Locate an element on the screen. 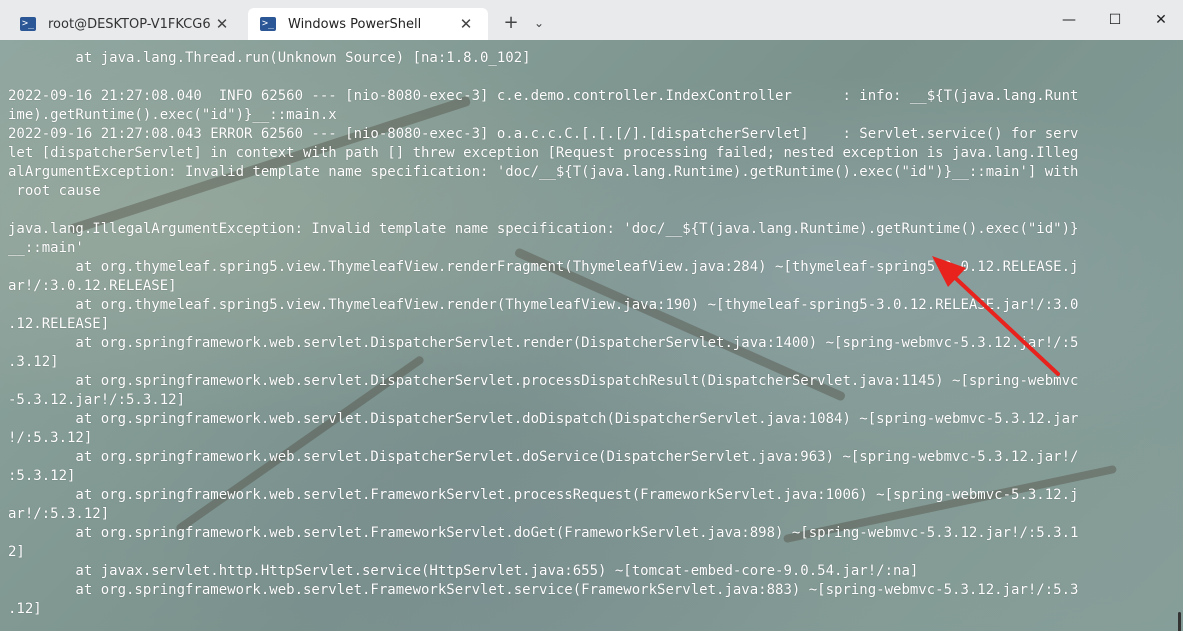 The width and height of the screenshot is (1183, 631). tab-label: Windows PowerShell is located at coordinates (355, 24).